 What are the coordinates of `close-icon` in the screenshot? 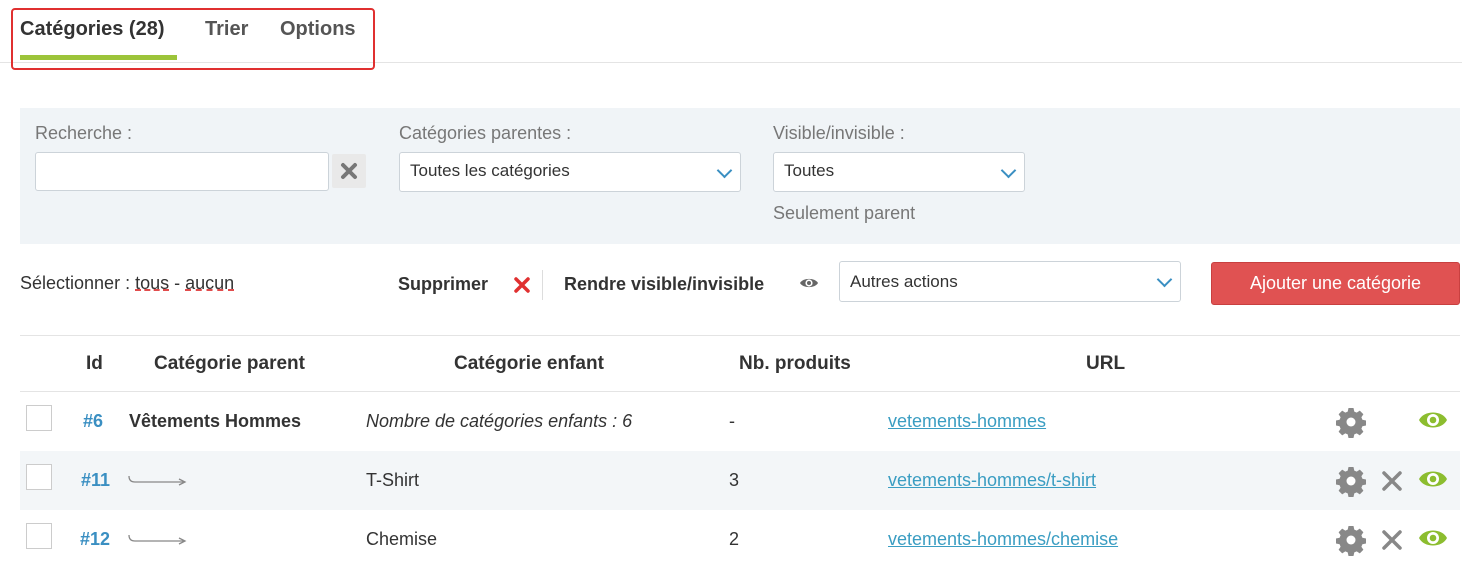 It's located at (349, 171).